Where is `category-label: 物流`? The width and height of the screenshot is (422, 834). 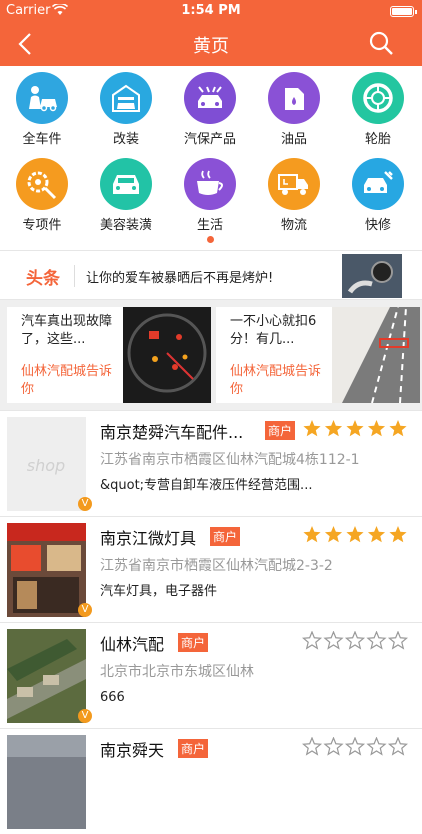
category-label: 物流 is located at coordinates (293, 225).